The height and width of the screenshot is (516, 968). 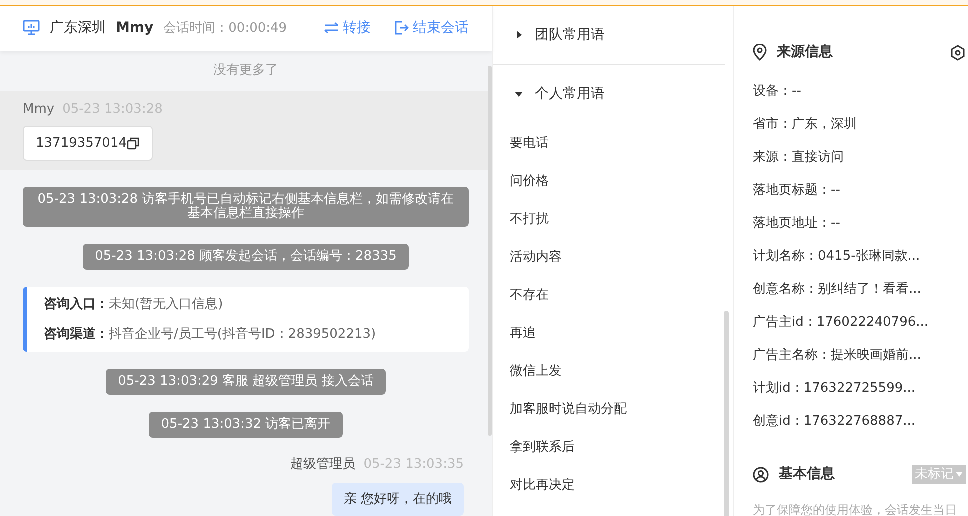 What do you see at coordinates (246, 257) in the screenshot?
I see `system-notice: 05-23 13:03:28 顾客发起会话，会话编号：28335` at bounding box center [246, 257].